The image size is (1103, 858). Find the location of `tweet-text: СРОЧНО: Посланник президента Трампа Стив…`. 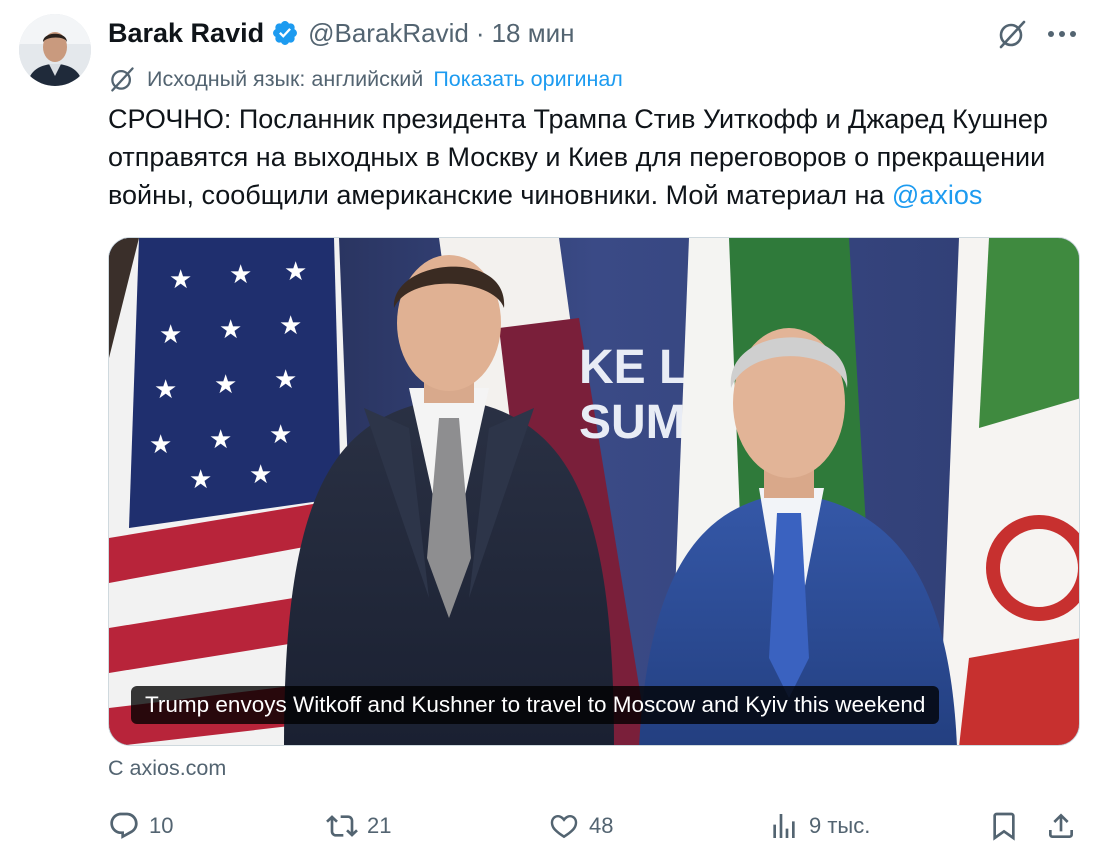

tweet-text: СРОЧНО: Посланник президента Трампа Стив… is located at coordinates (600, 157).